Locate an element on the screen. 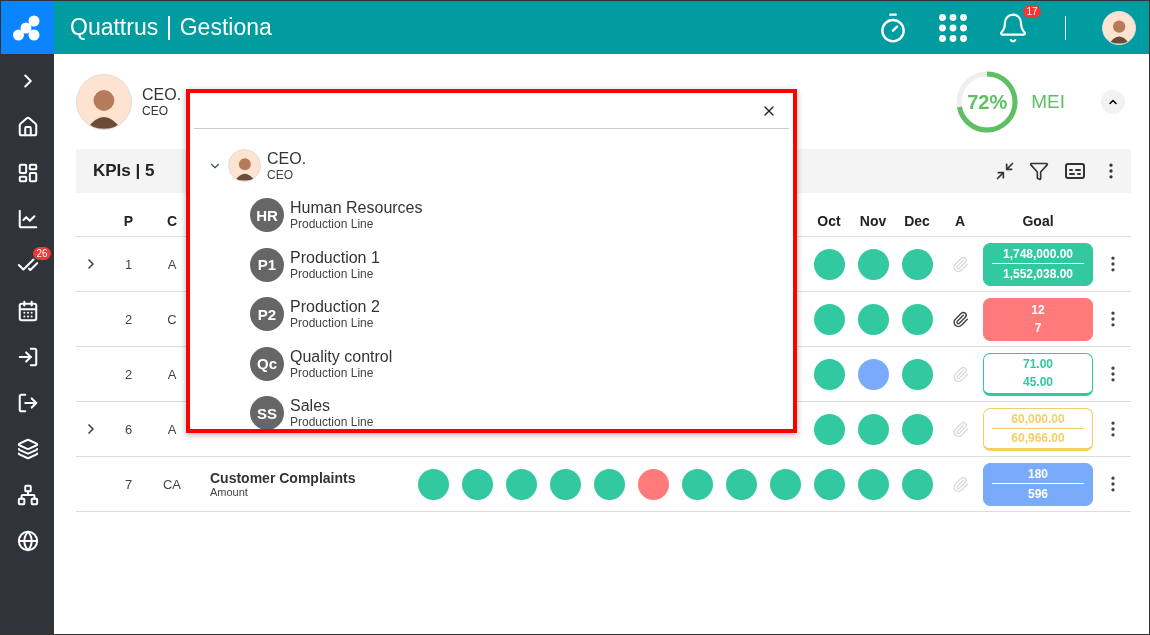 Image resolution: width=1150 pixels, height=635 pixels. node-name: CEO. is located at coordinates (287, 158).